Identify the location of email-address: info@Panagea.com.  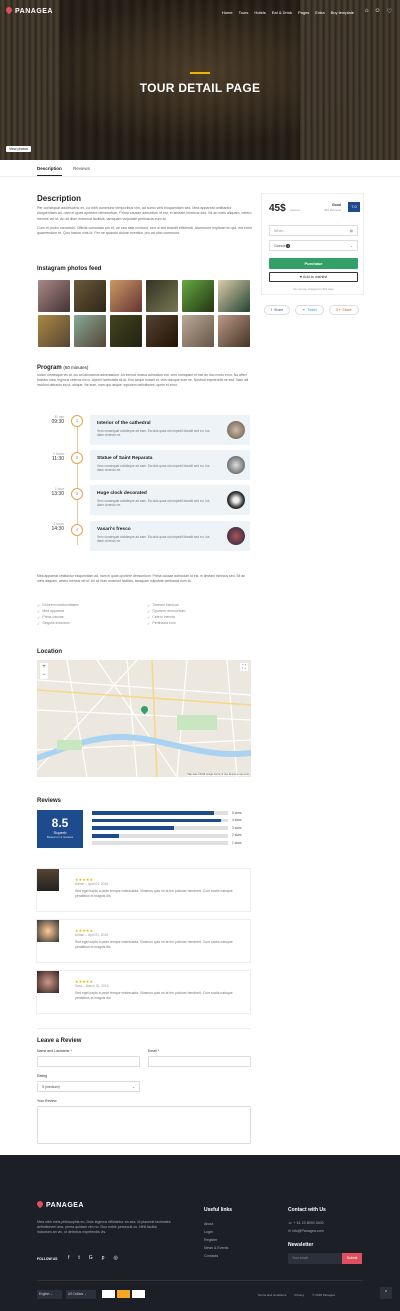
(308, 1231).